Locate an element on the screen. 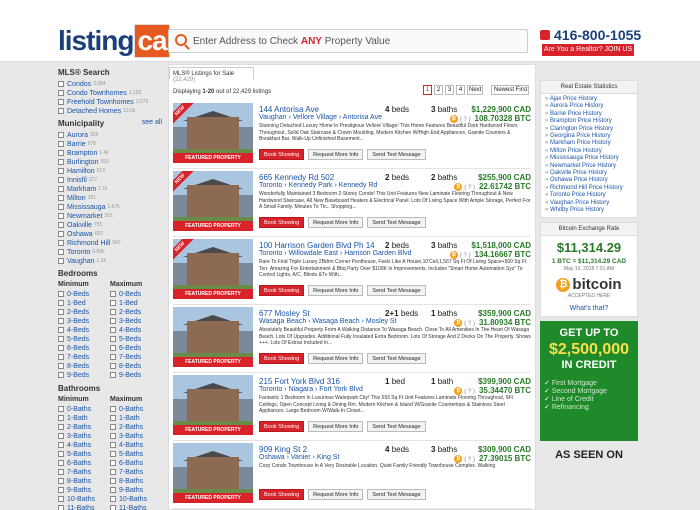 Image resolution: width=700 pixels, height=510 pixels. bedmin-item: 7-Beds is located at coordinates (84, 357).